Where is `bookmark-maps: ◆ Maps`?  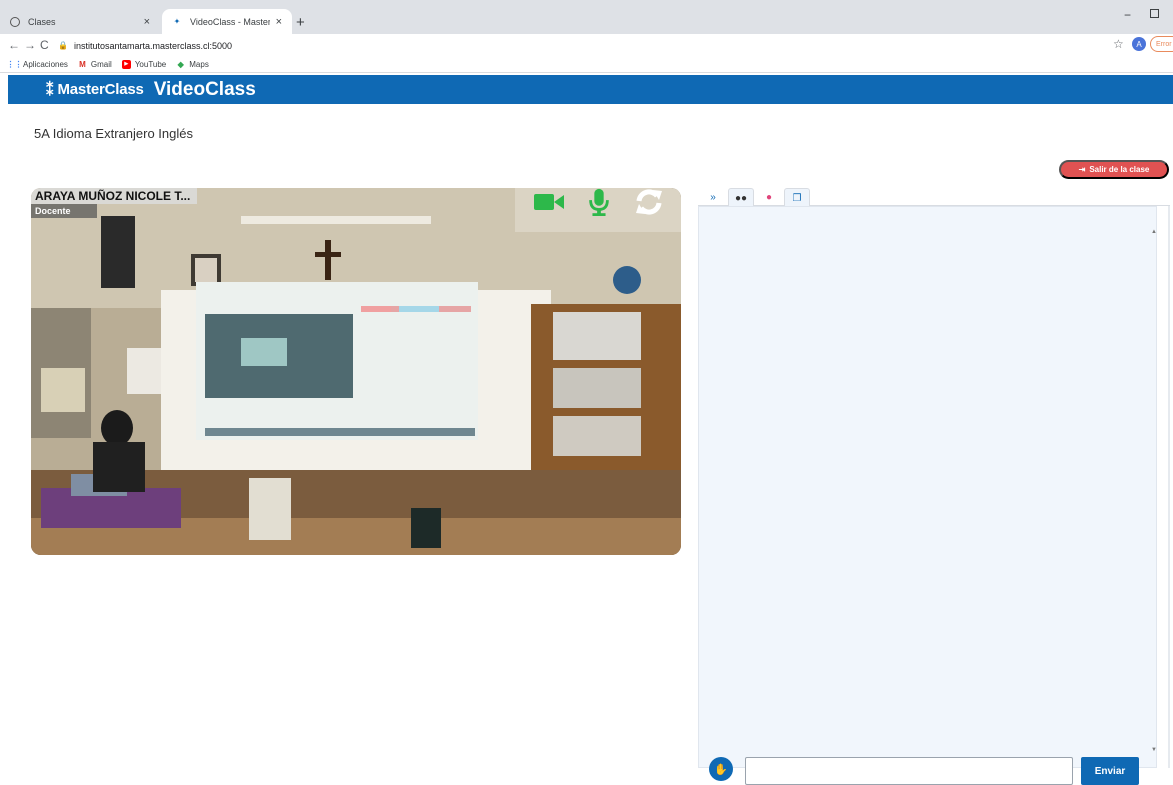
bookmark-maps: ◆ Maps is located at coordinates (192, 64).